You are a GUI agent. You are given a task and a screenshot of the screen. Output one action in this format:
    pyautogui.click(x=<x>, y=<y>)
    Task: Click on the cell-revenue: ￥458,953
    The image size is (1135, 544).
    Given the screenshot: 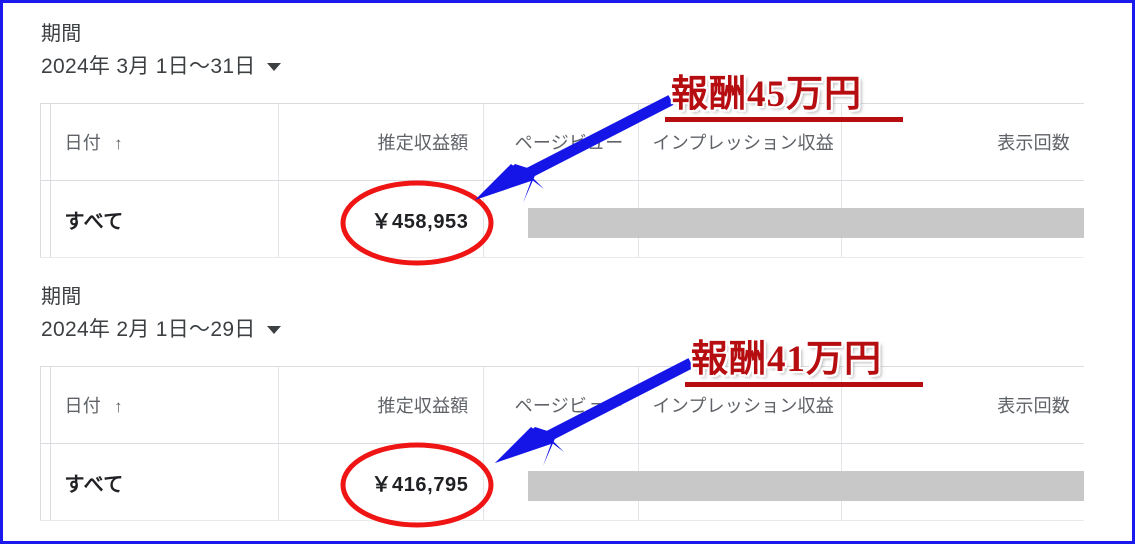 What is the action you would take?
    pyautogui.click(x=381, y=218)
    